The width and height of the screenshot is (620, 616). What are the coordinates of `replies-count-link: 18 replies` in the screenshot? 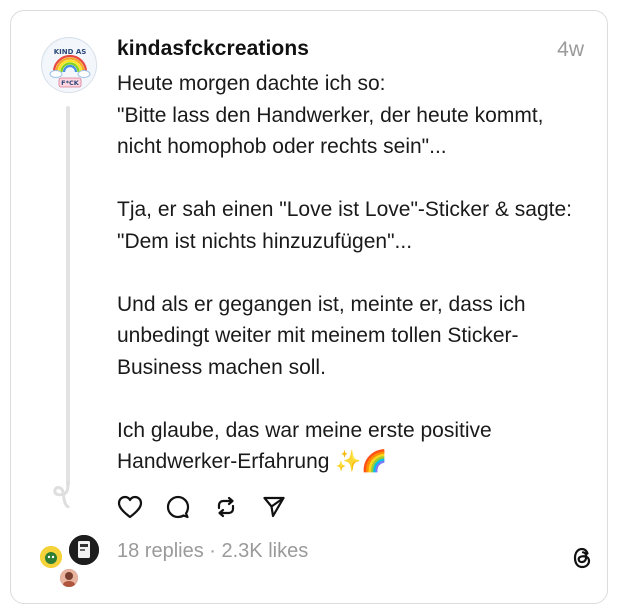 It's located at (160, 551).